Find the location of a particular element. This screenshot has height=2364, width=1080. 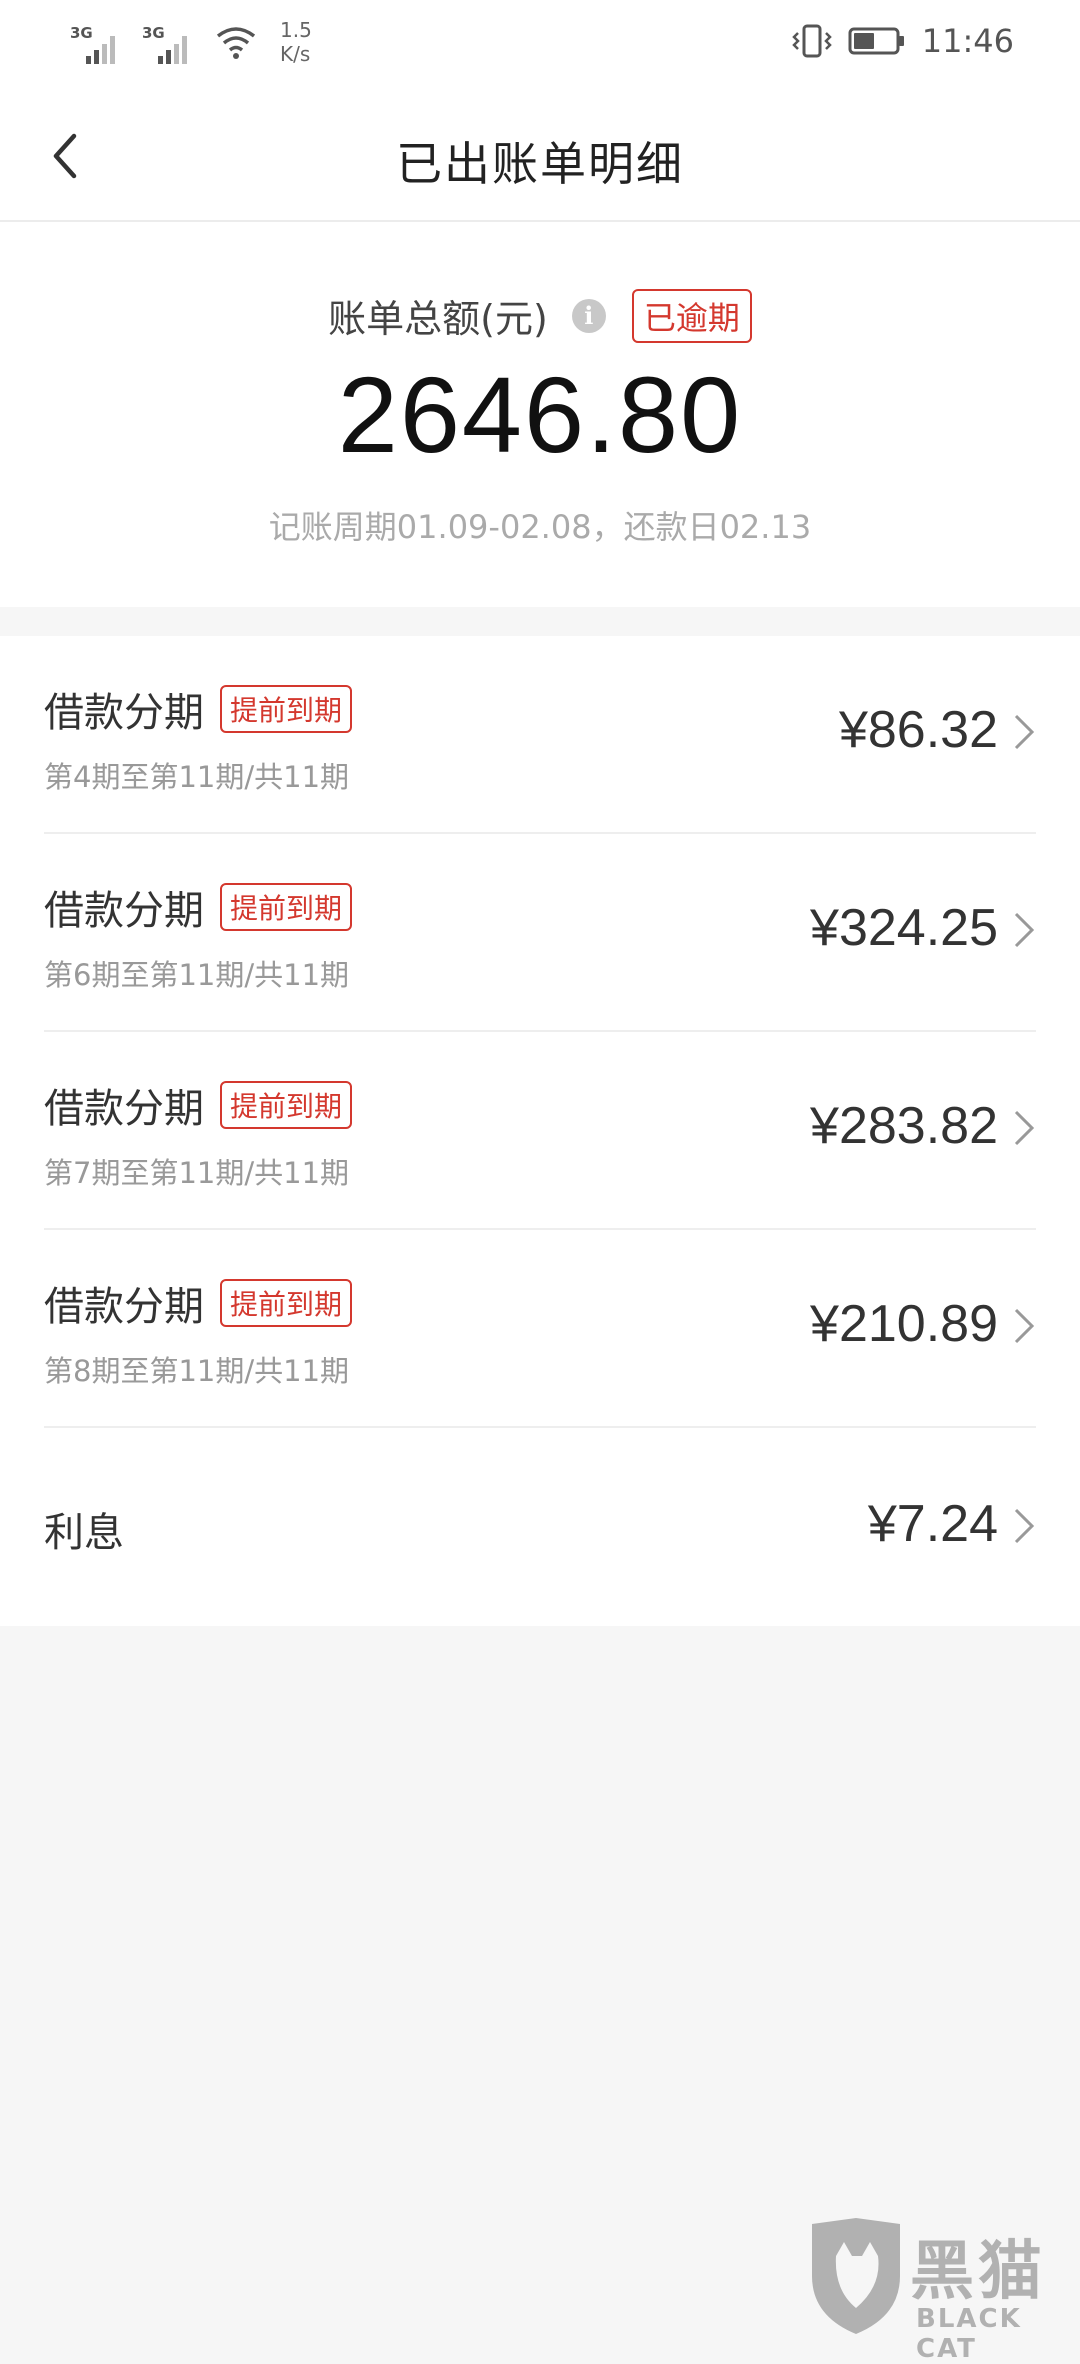

overdue-status-badge: 已逾期 is located at coordinates (691, 315).